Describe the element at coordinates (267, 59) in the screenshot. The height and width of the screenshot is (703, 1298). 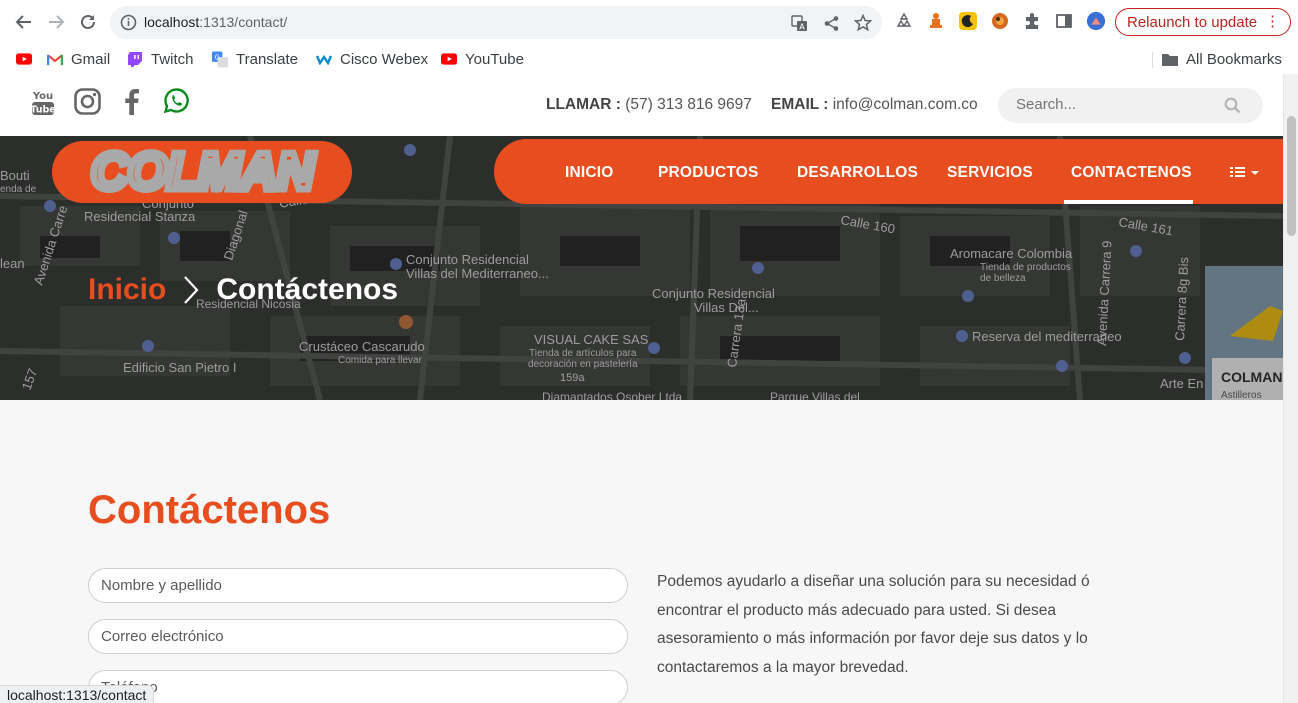
I see `bookmark-label: Translate` at that location.